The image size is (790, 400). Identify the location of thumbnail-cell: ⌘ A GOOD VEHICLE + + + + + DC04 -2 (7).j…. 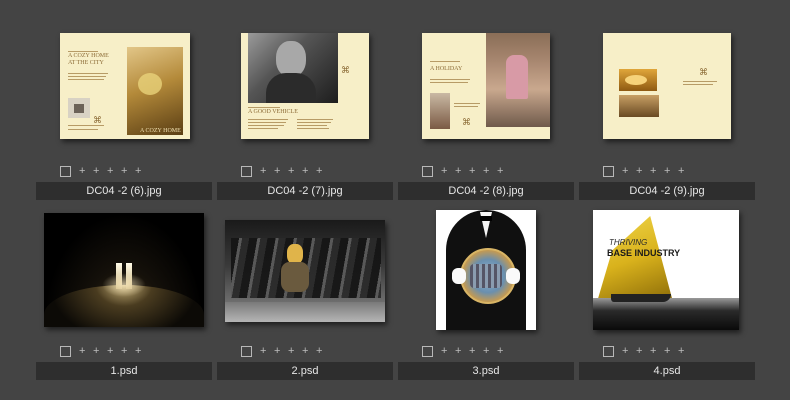
(305, 110).